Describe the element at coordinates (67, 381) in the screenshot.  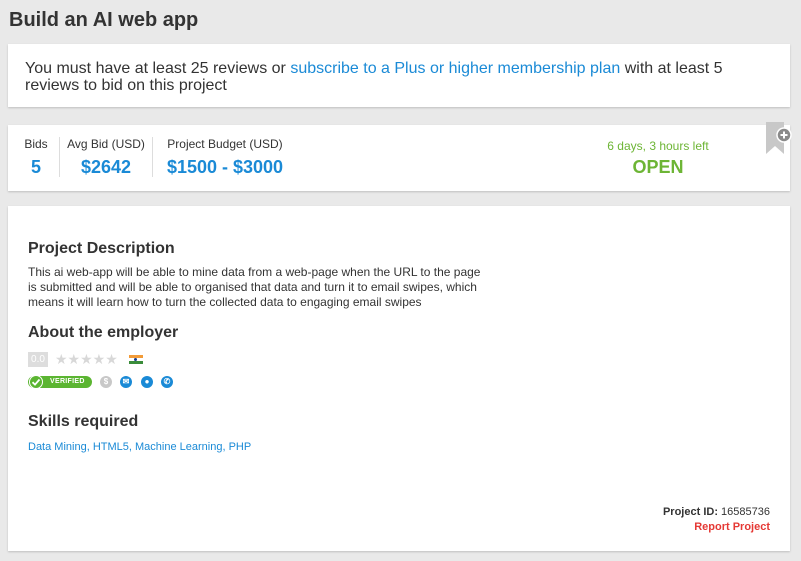
I see `verified-label: VERIFIED` at that location.